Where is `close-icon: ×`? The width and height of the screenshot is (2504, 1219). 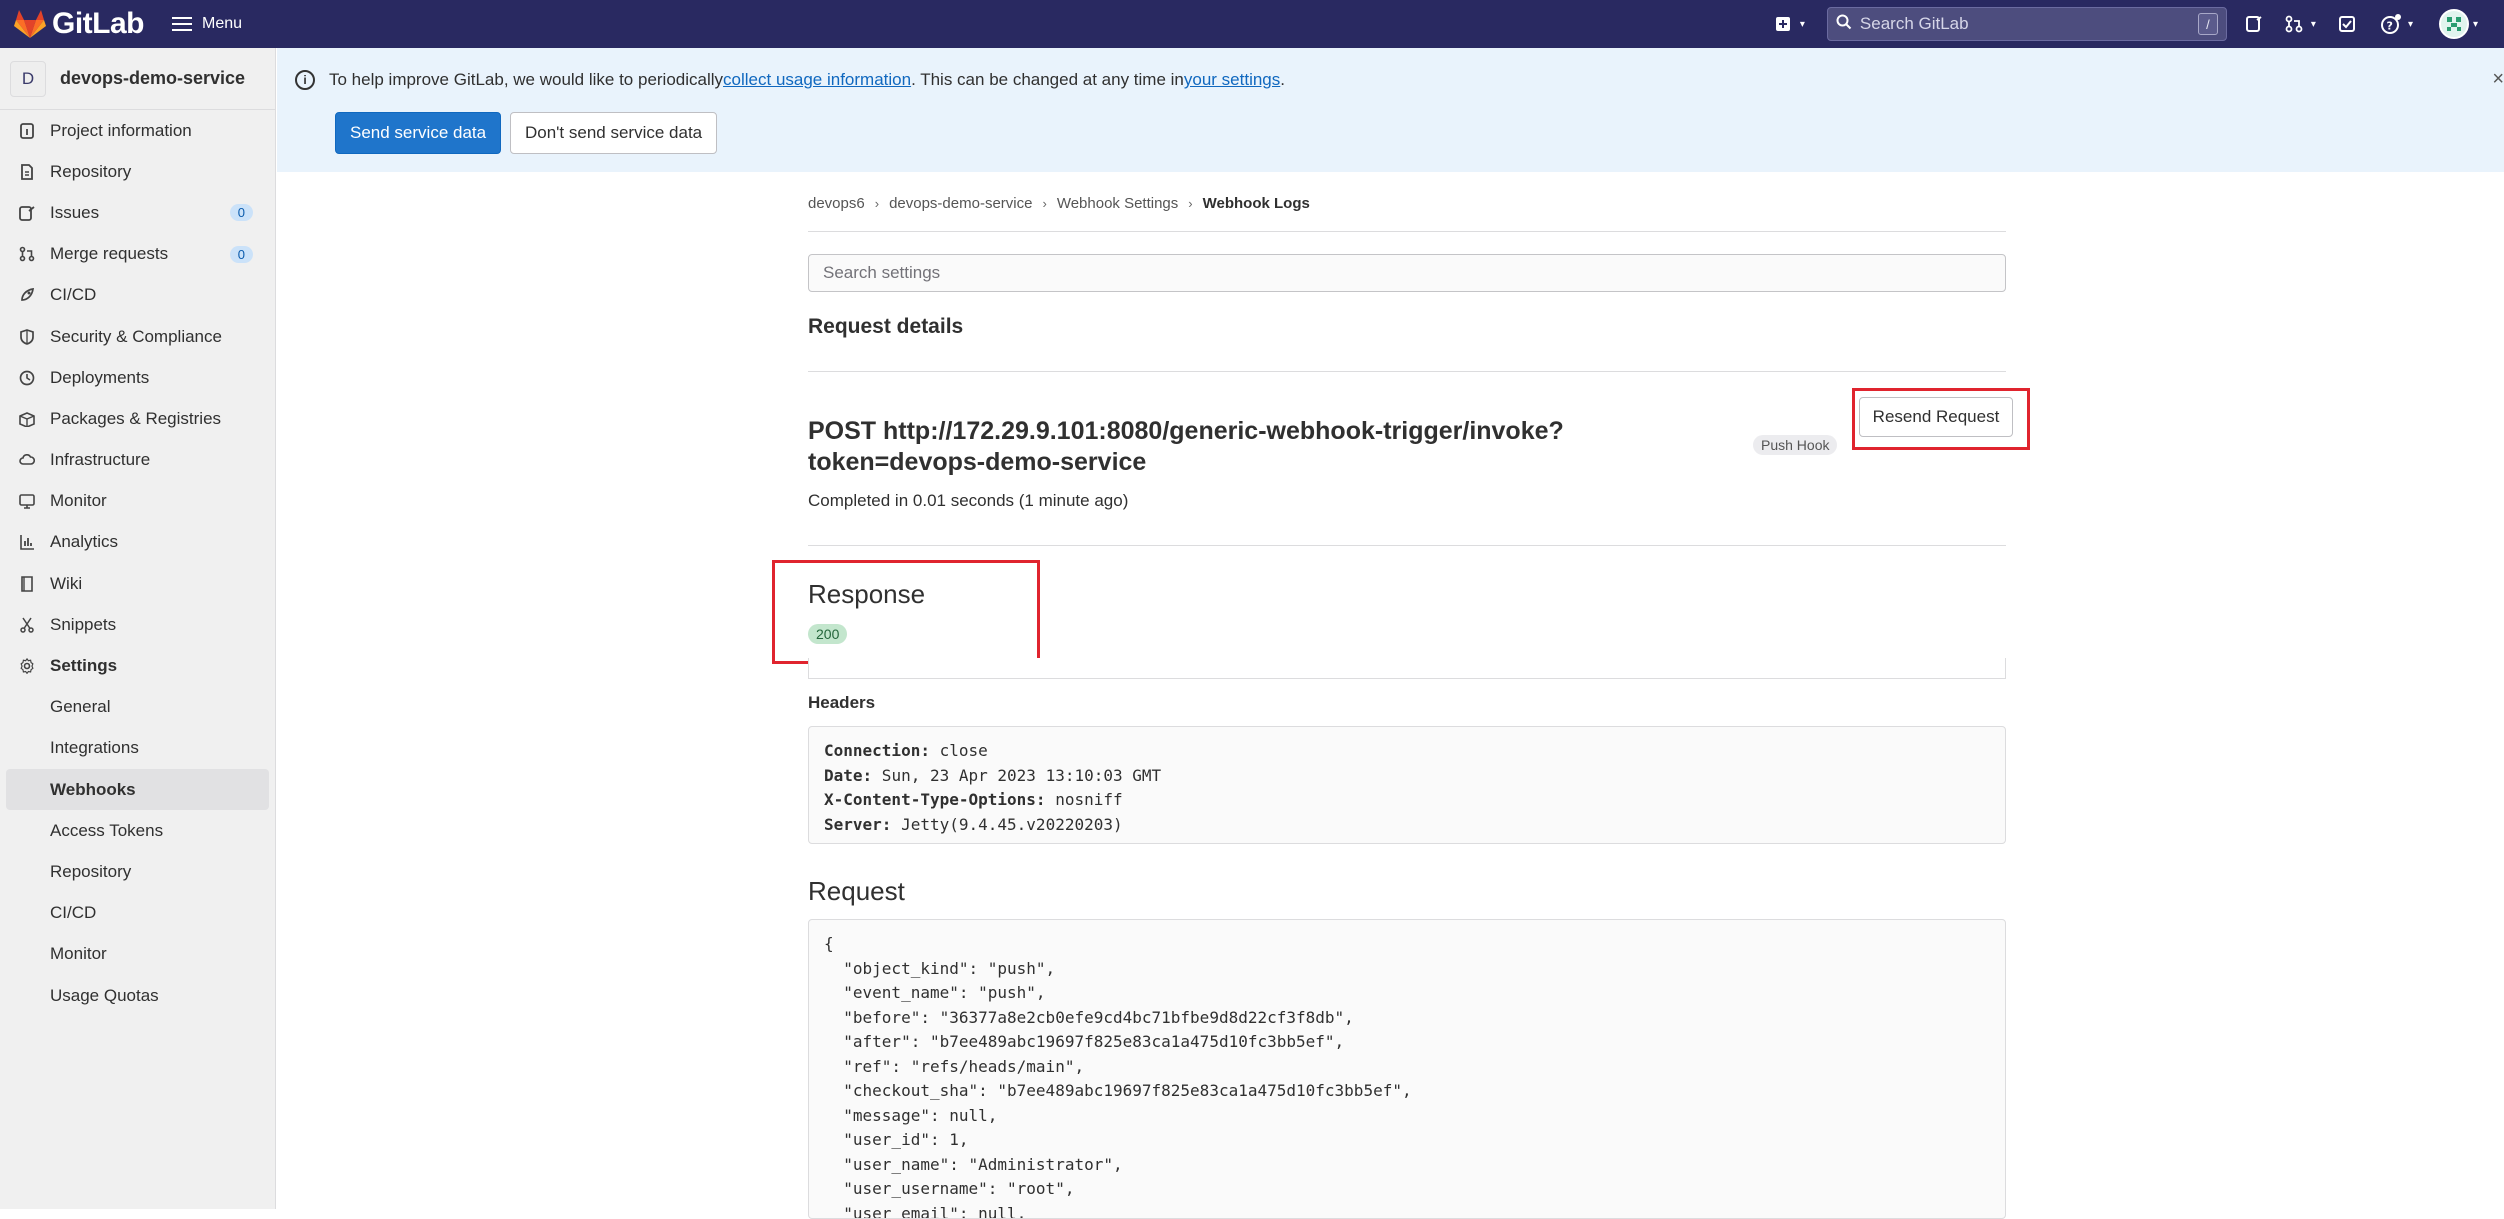 close-icon: × is located at coordinates (2498, 79).